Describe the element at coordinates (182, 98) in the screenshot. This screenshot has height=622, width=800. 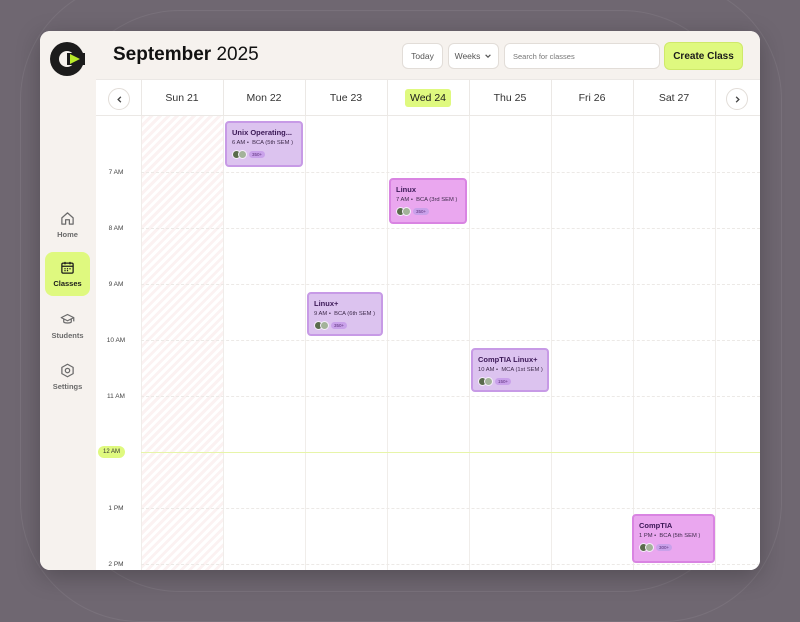
I see `day-header-sun: Sun 21` at that location.